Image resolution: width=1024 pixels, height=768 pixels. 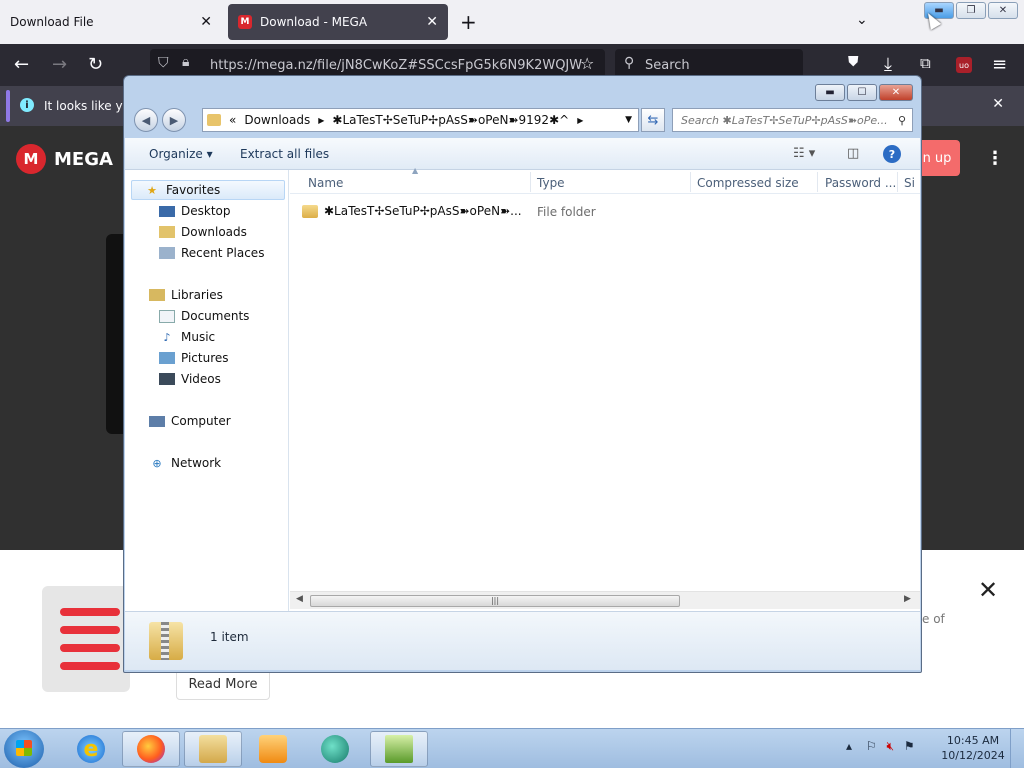 What do you see at coordinates (880, 746) in the screenshot?
I see `system-tray: ▴ ⚐ 🔇︎ ⚑` at bounding box center [880, 746].